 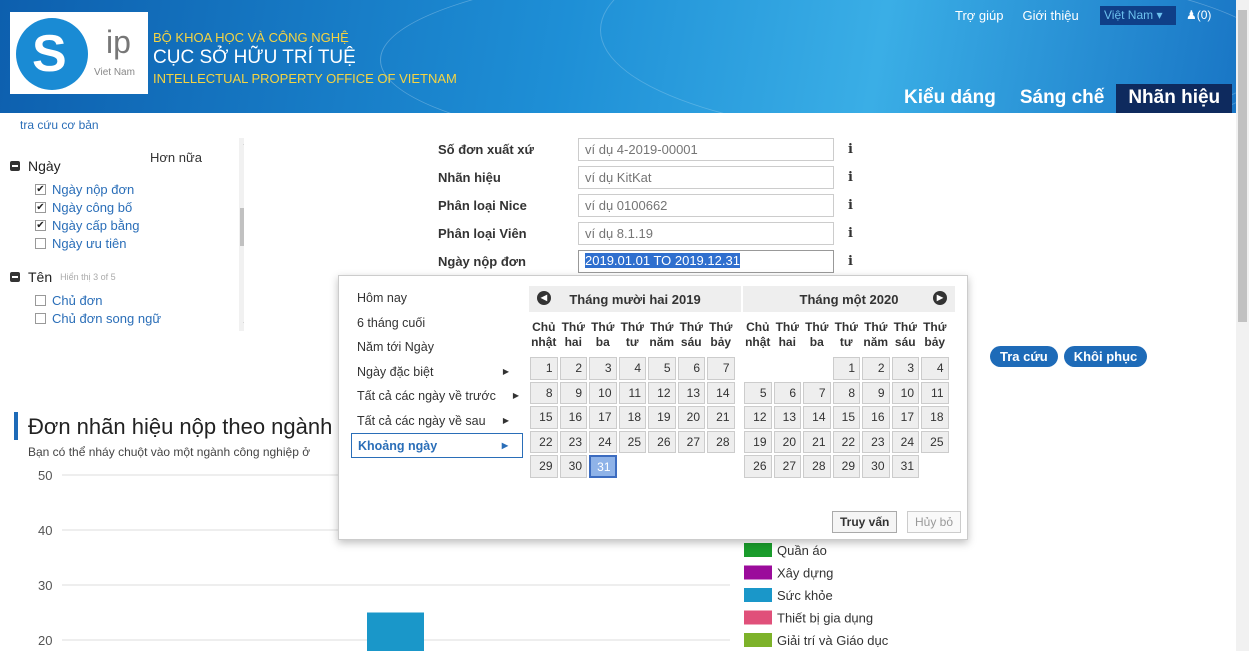 What do you see at coordinates (632, 441) in the screenshot?
I see `day-cell: 25` at bounding box center [632, 441].